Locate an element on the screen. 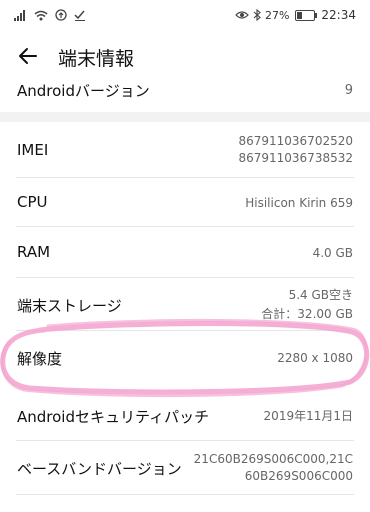  imei-value-1: 867911036702520 is located at coordinates (295, 141).